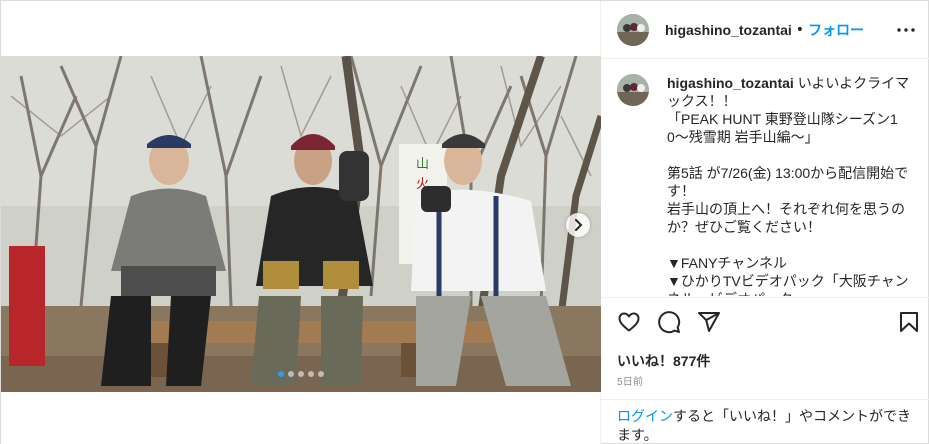 The height and width of the screenshot is (444, 929). What do you see at coordinates (728, 30) in the screenshot?
I see `username-link: higashino_tozantai` at bounding box center [728, 30].